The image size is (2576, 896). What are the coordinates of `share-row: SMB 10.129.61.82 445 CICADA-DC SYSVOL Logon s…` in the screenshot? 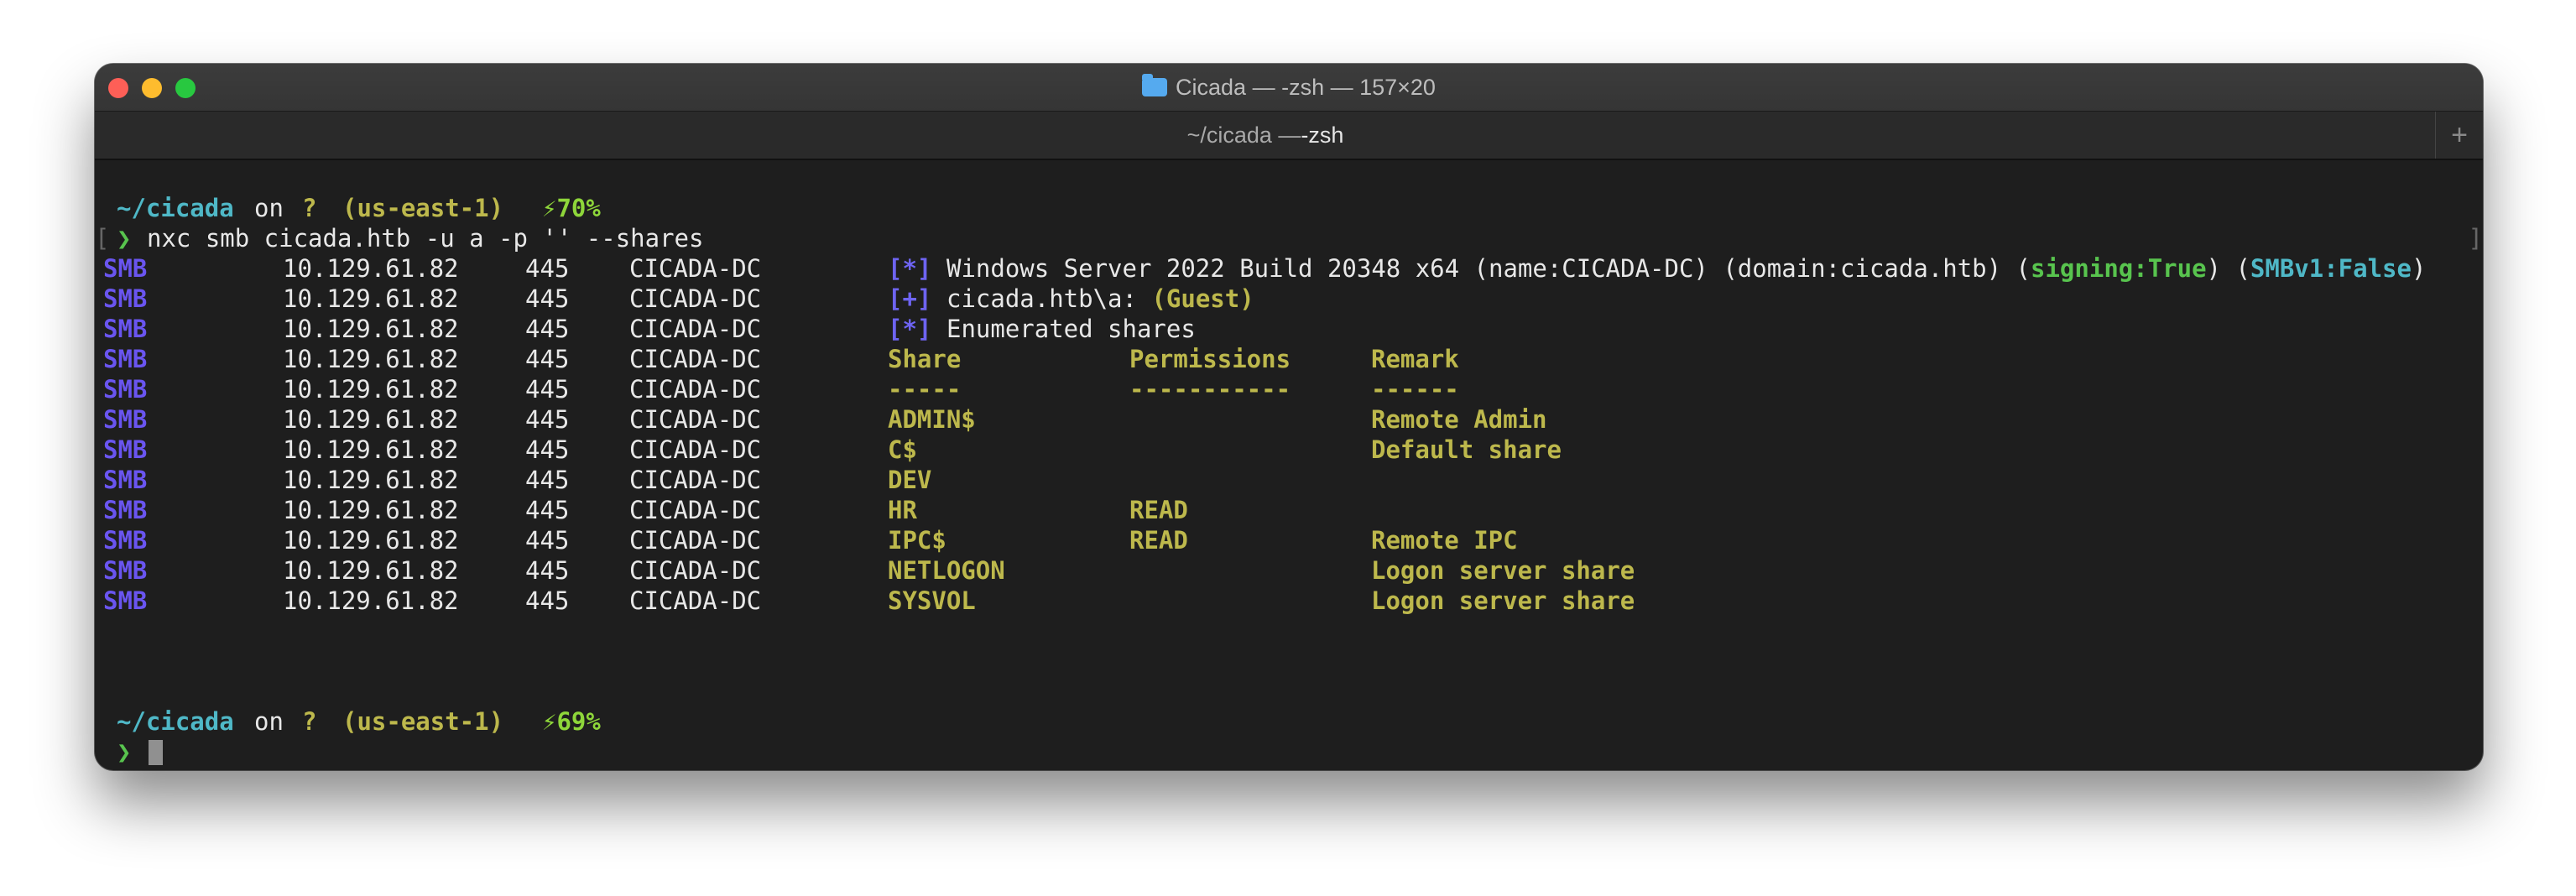 It's located at (1289, 601).